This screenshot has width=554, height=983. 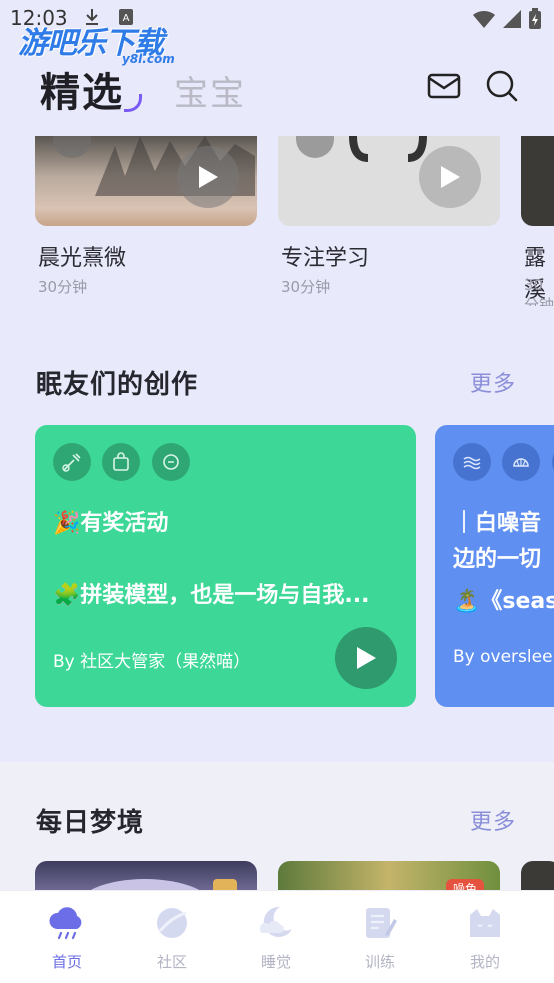 I want to click on wifi-icon, so click(x=484, y=19).